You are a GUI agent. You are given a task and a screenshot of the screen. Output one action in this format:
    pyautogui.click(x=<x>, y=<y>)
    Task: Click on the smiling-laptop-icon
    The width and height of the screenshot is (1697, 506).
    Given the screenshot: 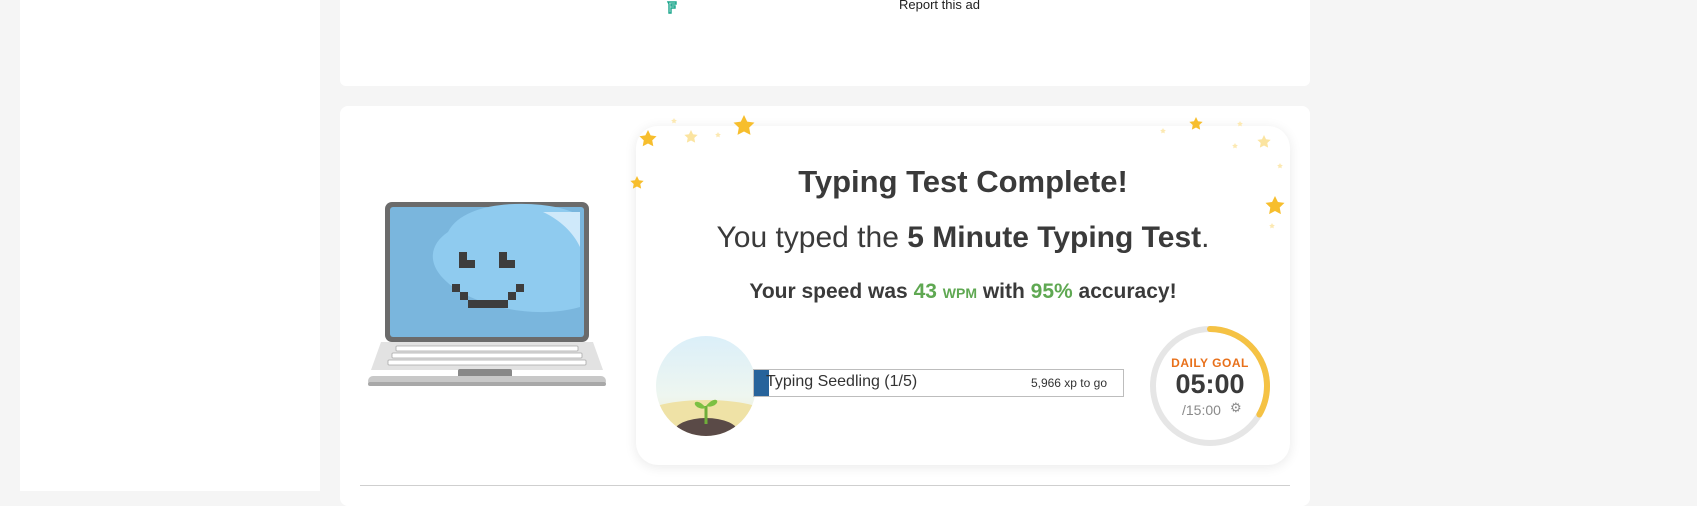 What is the action you would take?
    pyautogui.click(x=487, y=294)
    